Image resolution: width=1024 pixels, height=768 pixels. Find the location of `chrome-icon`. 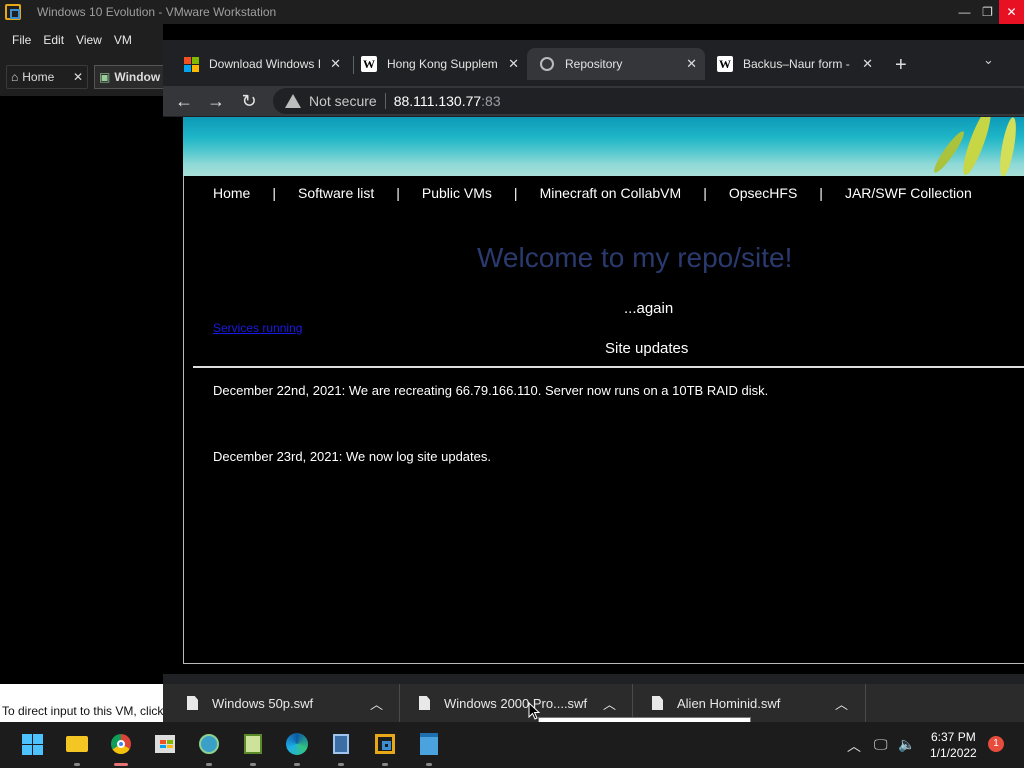

chrome-icon is located at coordinates (121, 749).